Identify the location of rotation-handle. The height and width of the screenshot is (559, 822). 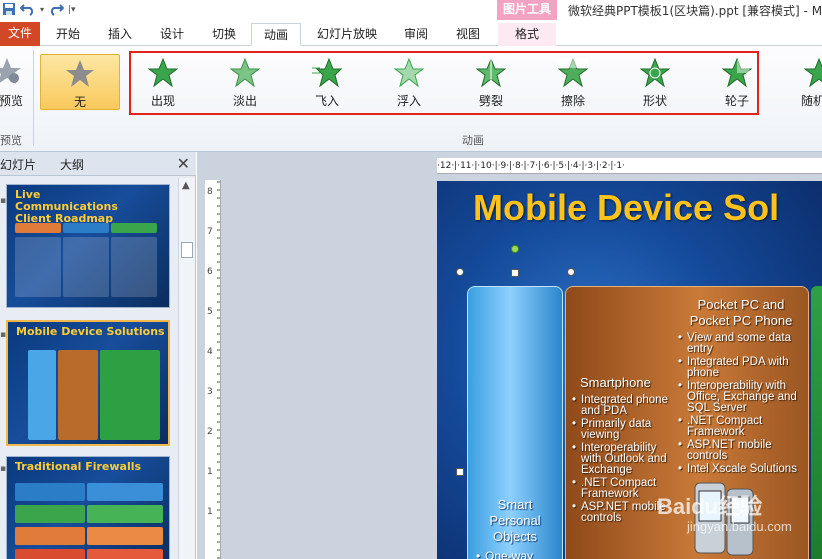
(515, 249).